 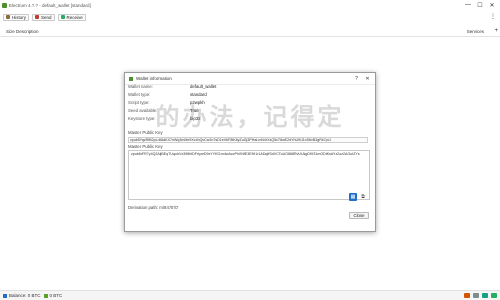 What do you see at coordinates (140, 86) in the screenshot?
I see `wallet-name-label: Wallet name:` at bounding box center [140, 86].